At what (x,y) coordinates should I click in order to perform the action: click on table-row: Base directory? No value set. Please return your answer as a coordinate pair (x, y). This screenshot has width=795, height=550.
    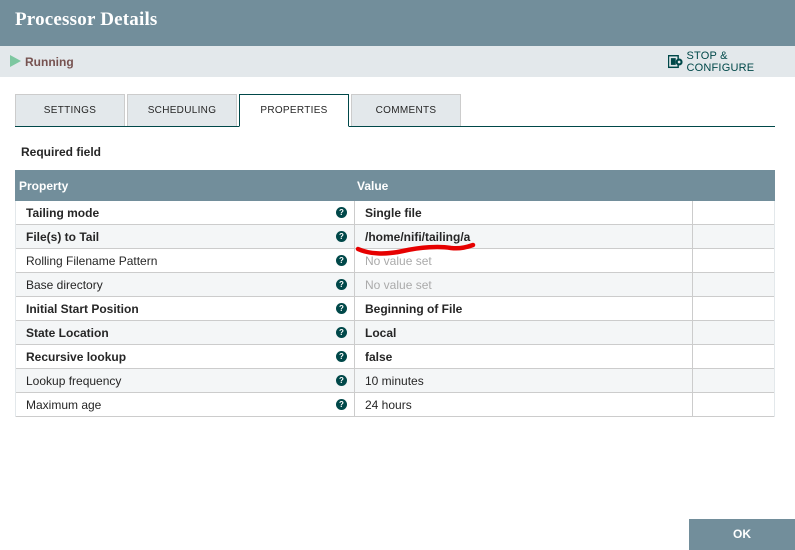
    Looking at the image, I should click on (395, 285).